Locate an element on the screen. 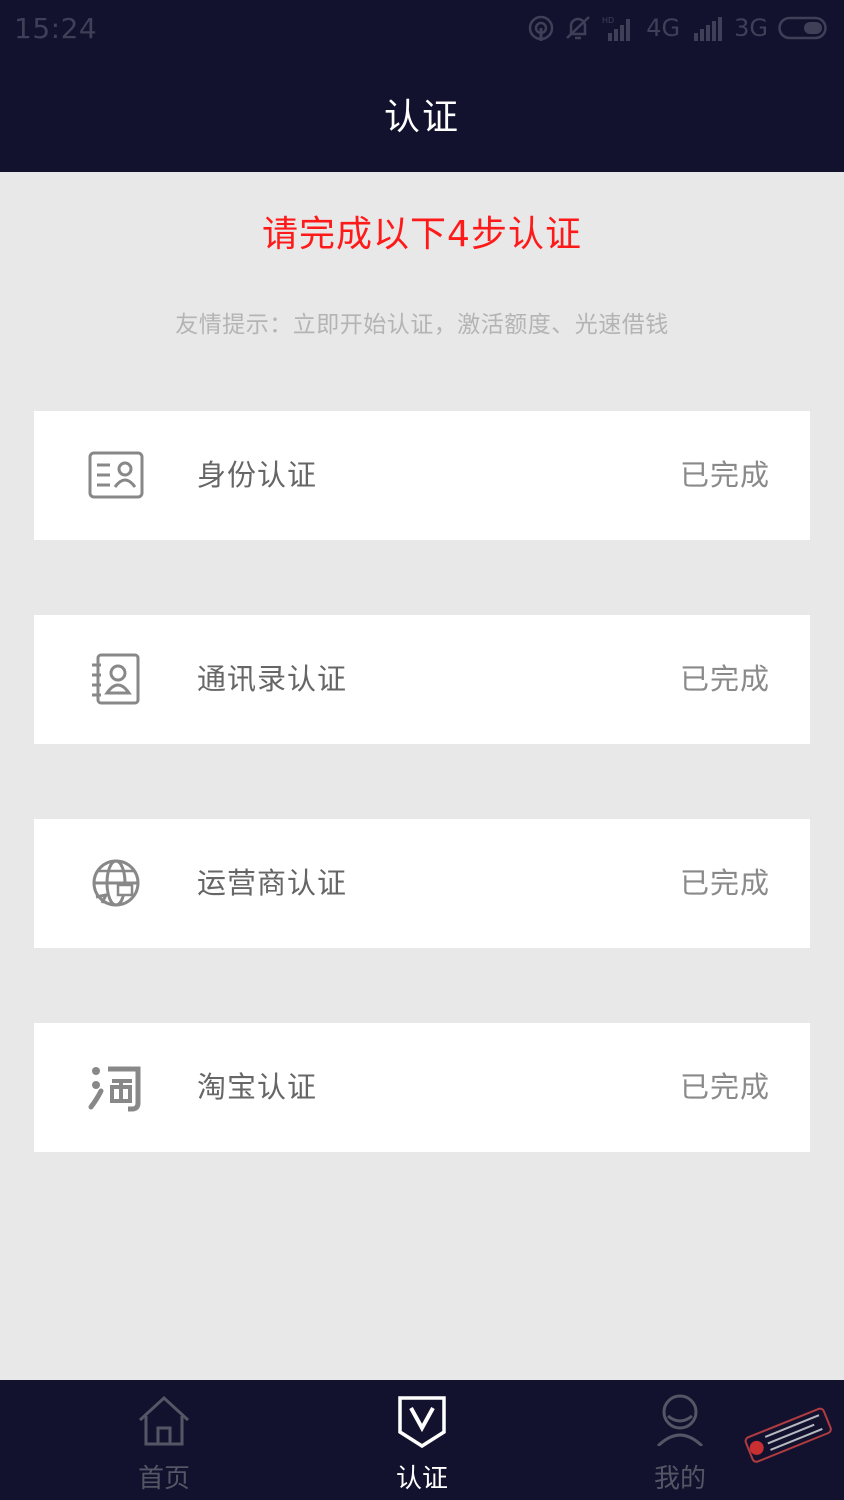  step-card-taobao: 淘宝认证 已完成 is located at coordinates (422, 1087).